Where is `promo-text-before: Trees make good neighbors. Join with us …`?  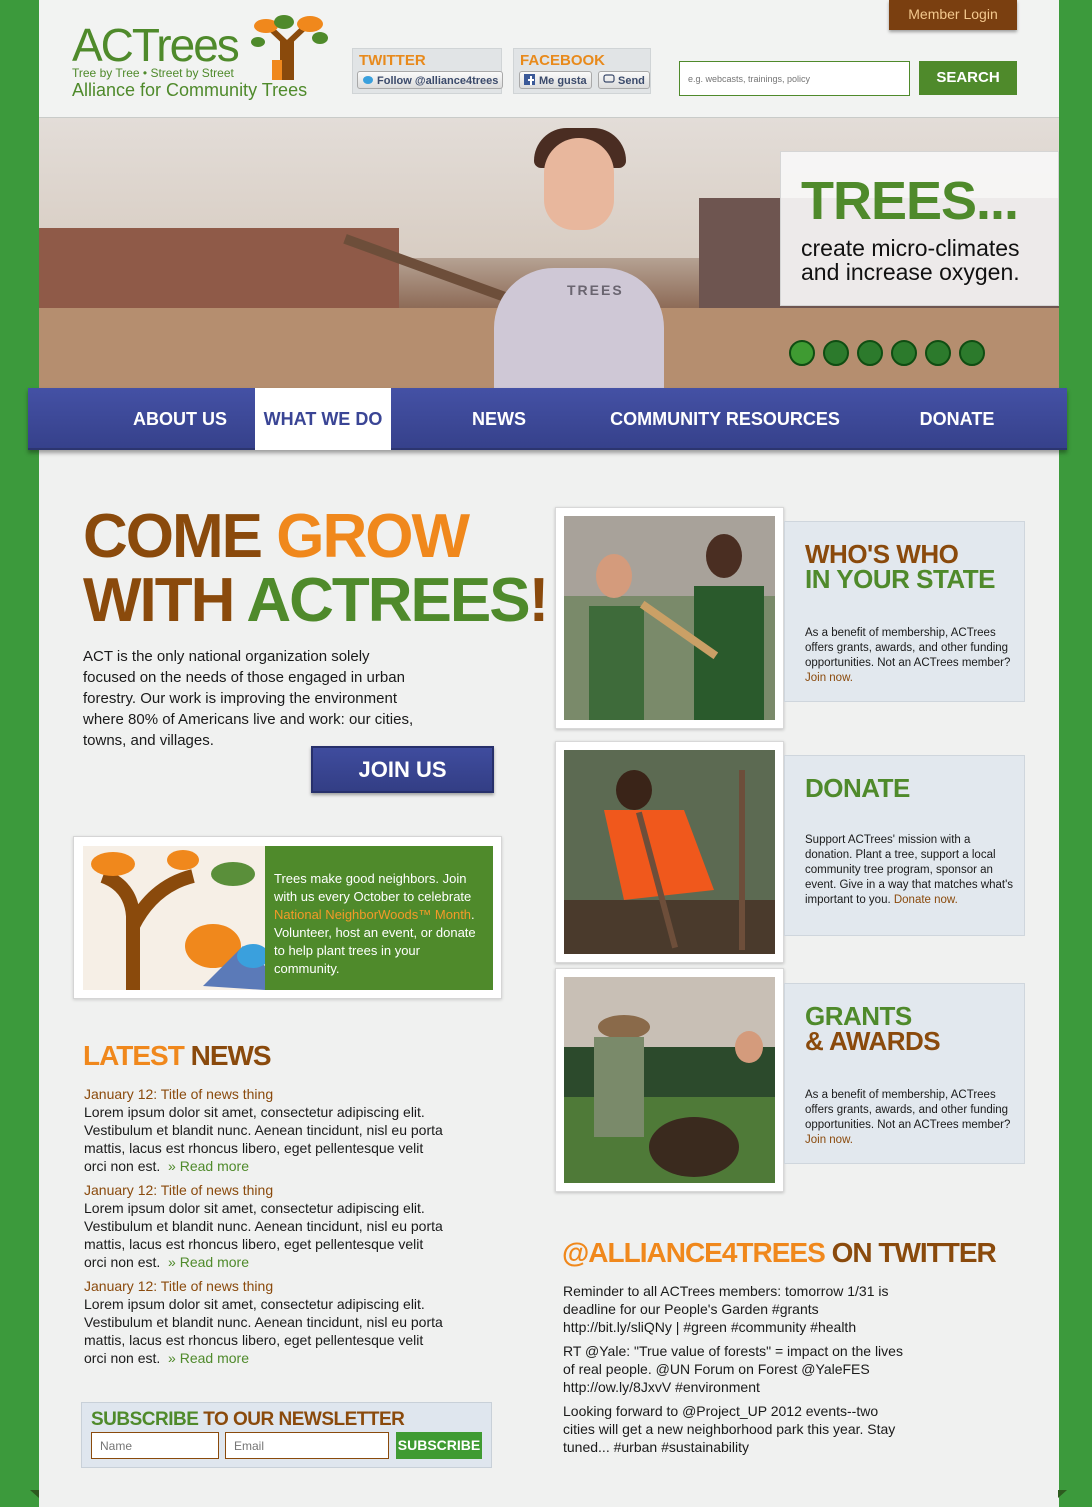
promo-text-before: Trees make good neighbors. Join with us … is located at coordinates (373, 887).